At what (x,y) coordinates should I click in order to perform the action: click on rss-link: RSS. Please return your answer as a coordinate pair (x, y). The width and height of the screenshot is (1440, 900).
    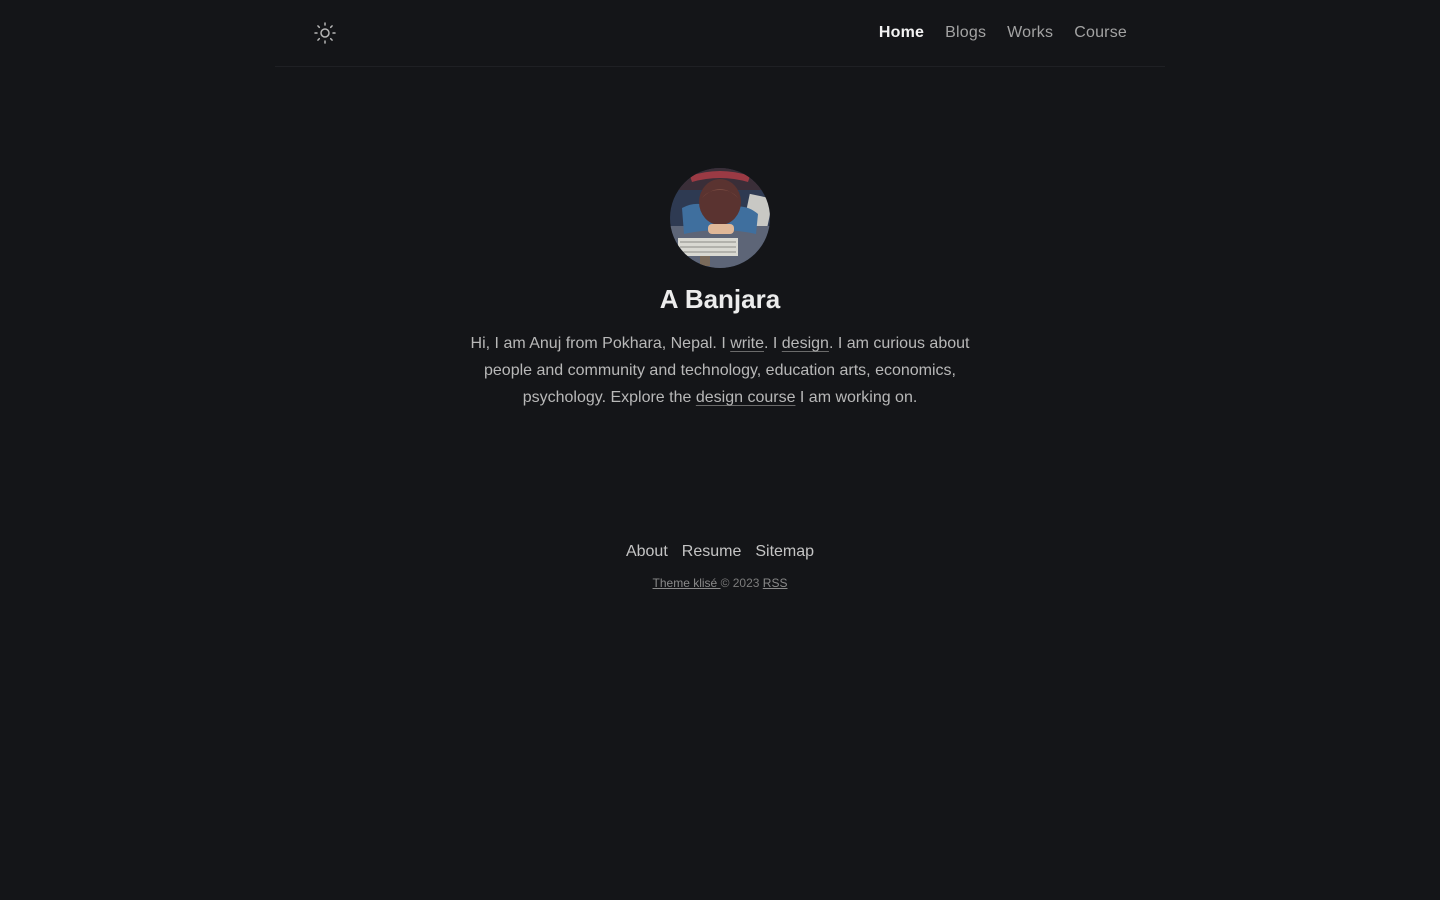
    Looking at the image, I should click on (775, 583).